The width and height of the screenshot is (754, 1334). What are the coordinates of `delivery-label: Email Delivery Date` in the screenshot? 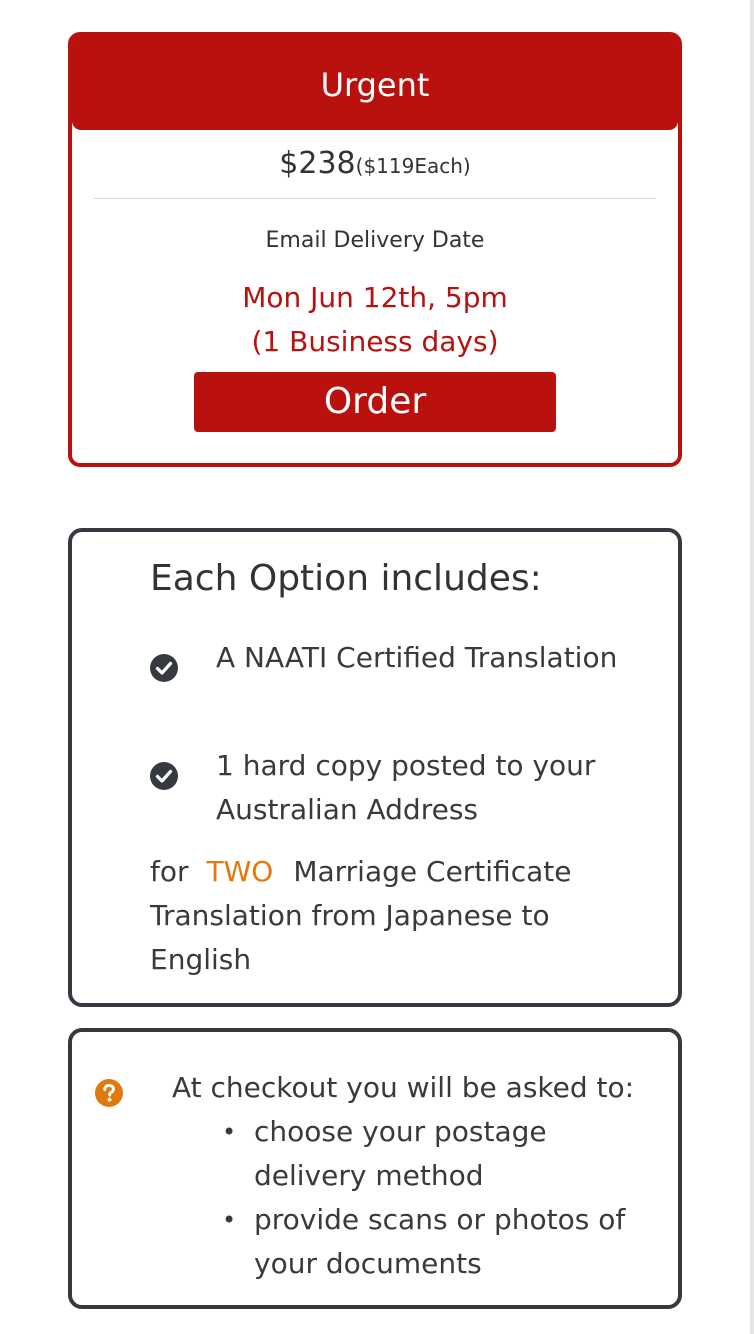 It's located at (375, 240).